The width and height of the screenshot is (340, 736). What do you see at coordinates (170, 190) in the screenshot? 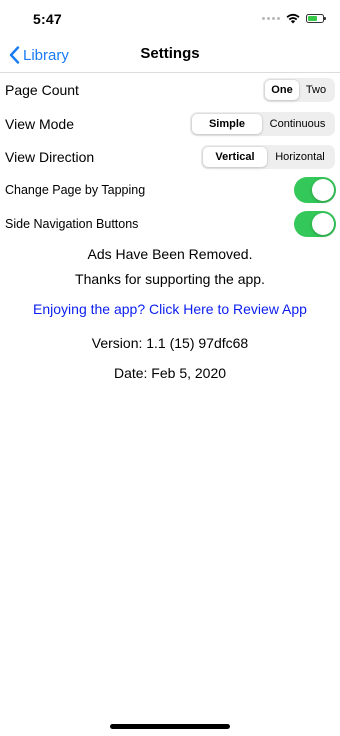
I see `change-page-by-tapping-row: Change Page by Tapping` at bounding box center [170, 190].